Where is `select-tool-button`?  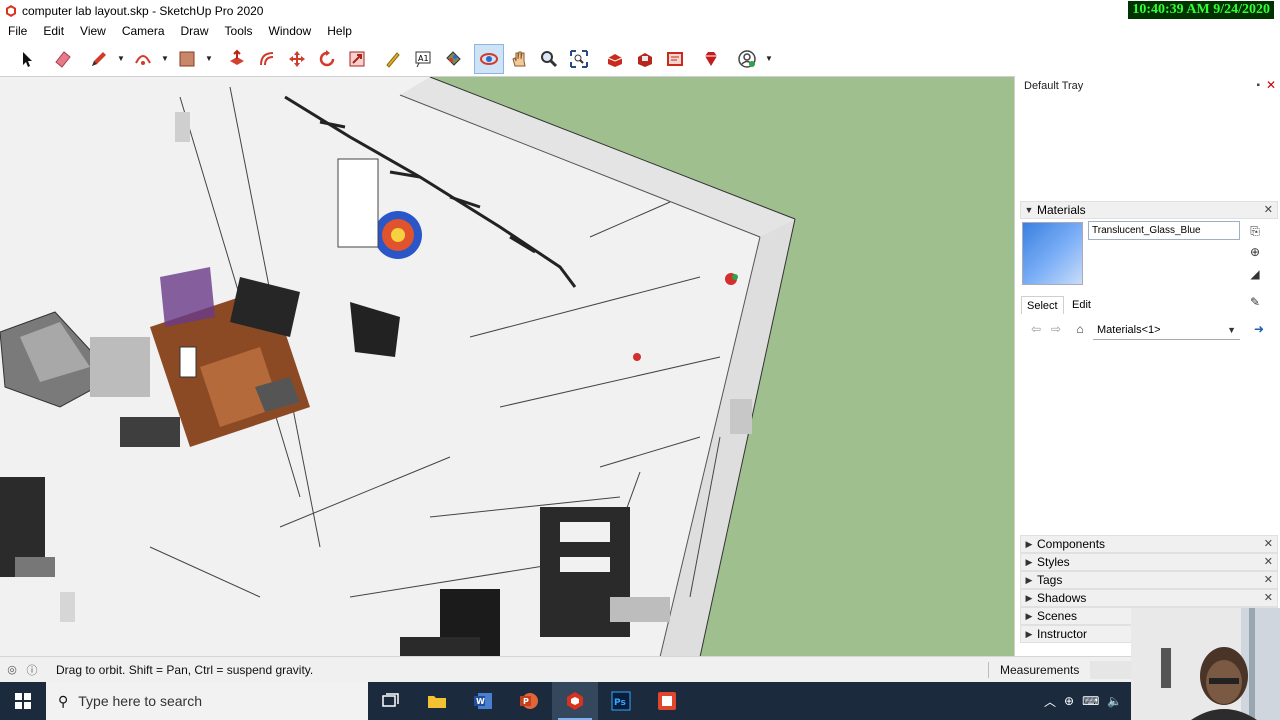 select-tool-button is located at coordinates (27, 59).